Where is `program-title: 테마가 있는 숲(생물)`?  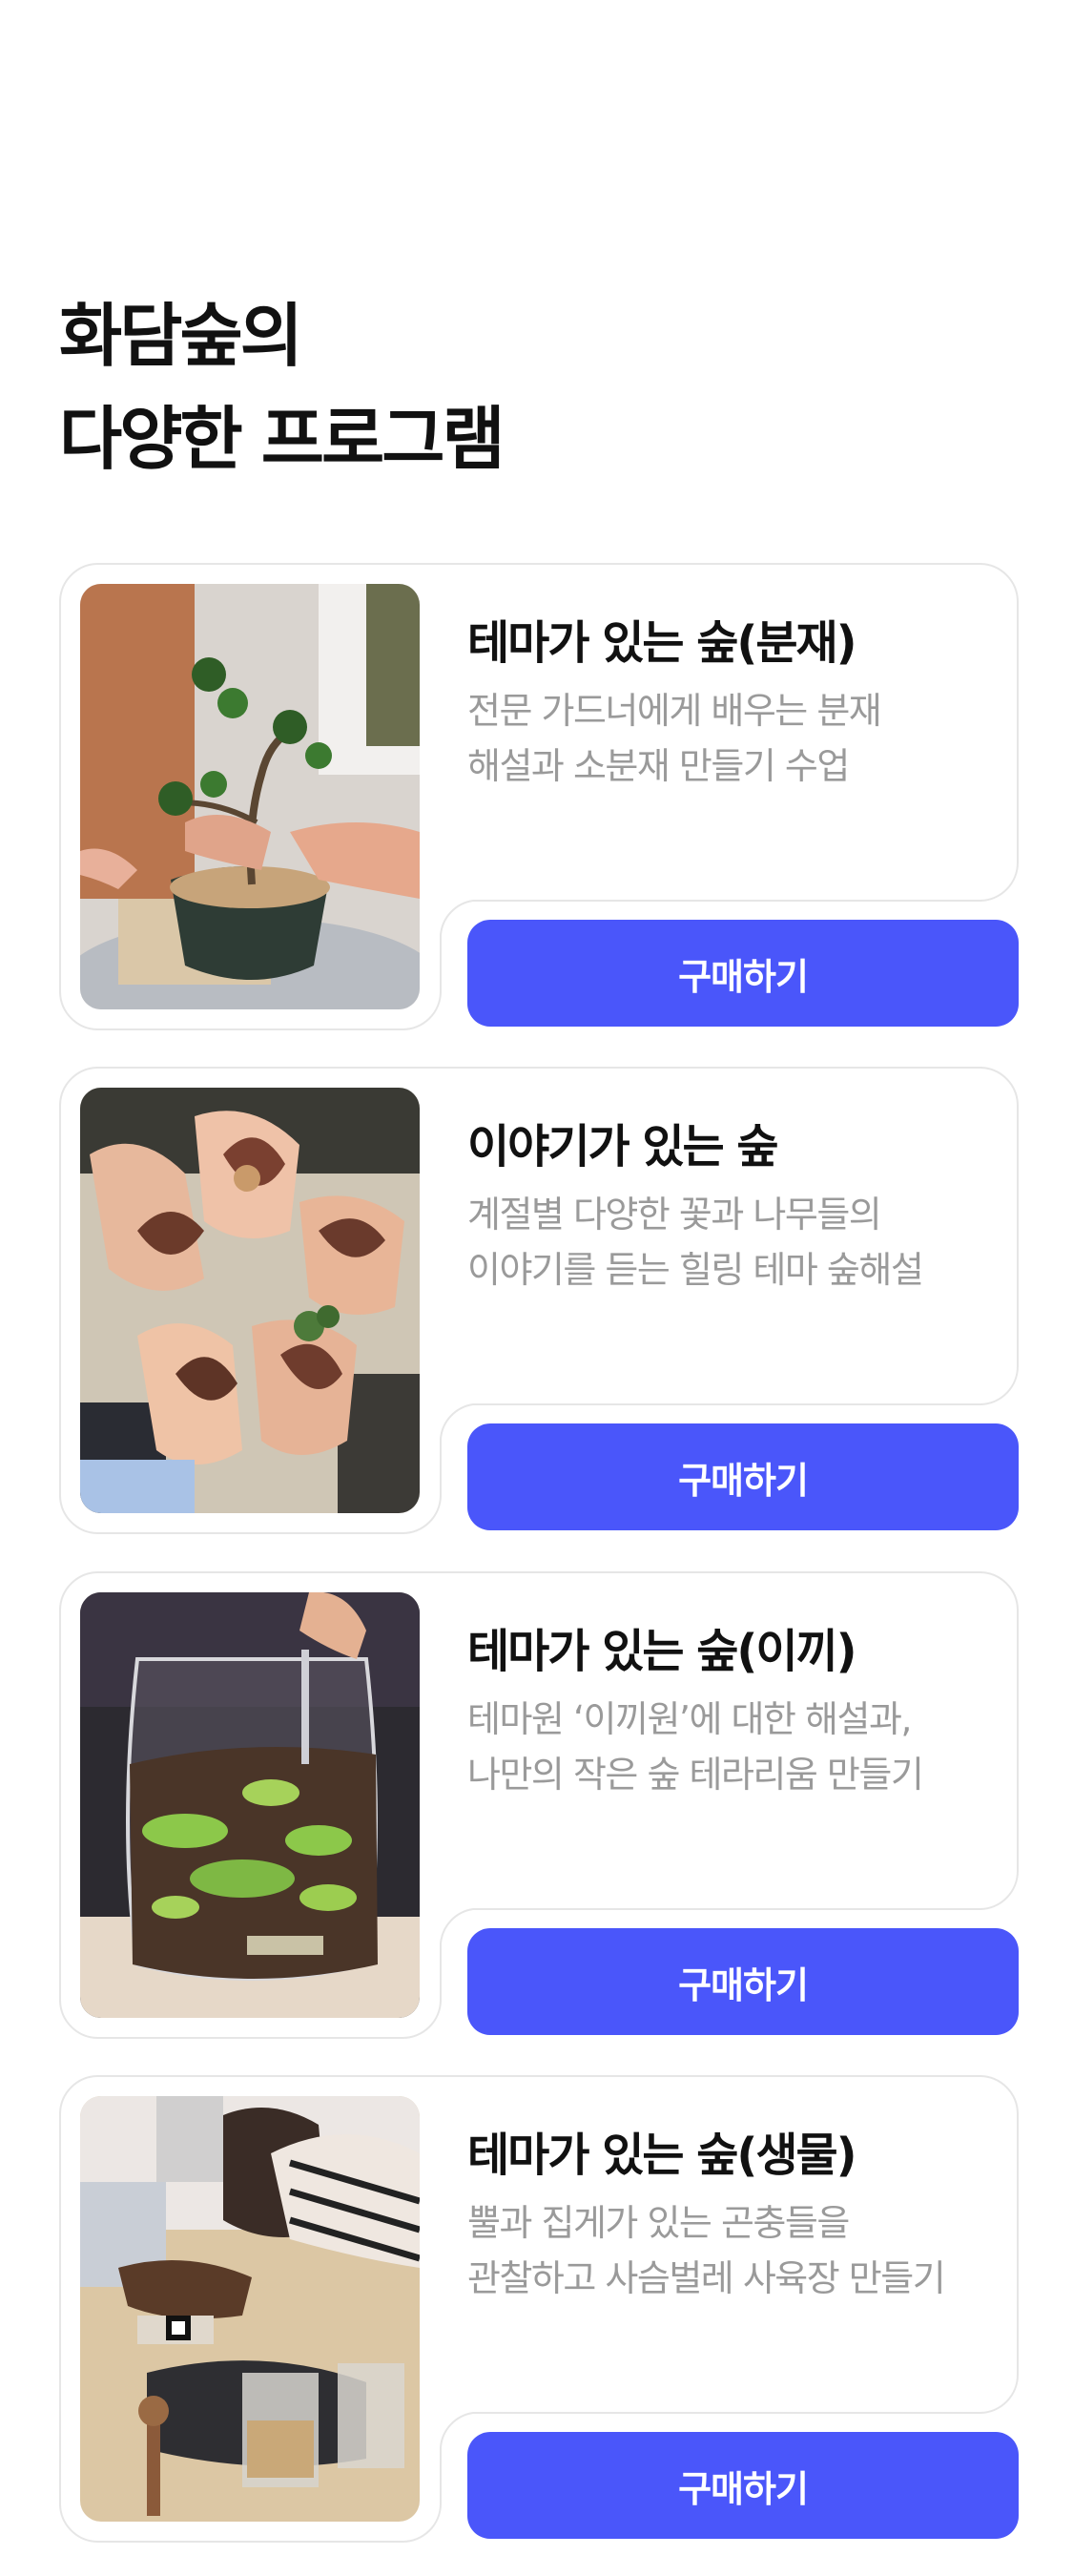 program-title: 테마가 있는 숲(생물) is located at coordinates (662, 2155).